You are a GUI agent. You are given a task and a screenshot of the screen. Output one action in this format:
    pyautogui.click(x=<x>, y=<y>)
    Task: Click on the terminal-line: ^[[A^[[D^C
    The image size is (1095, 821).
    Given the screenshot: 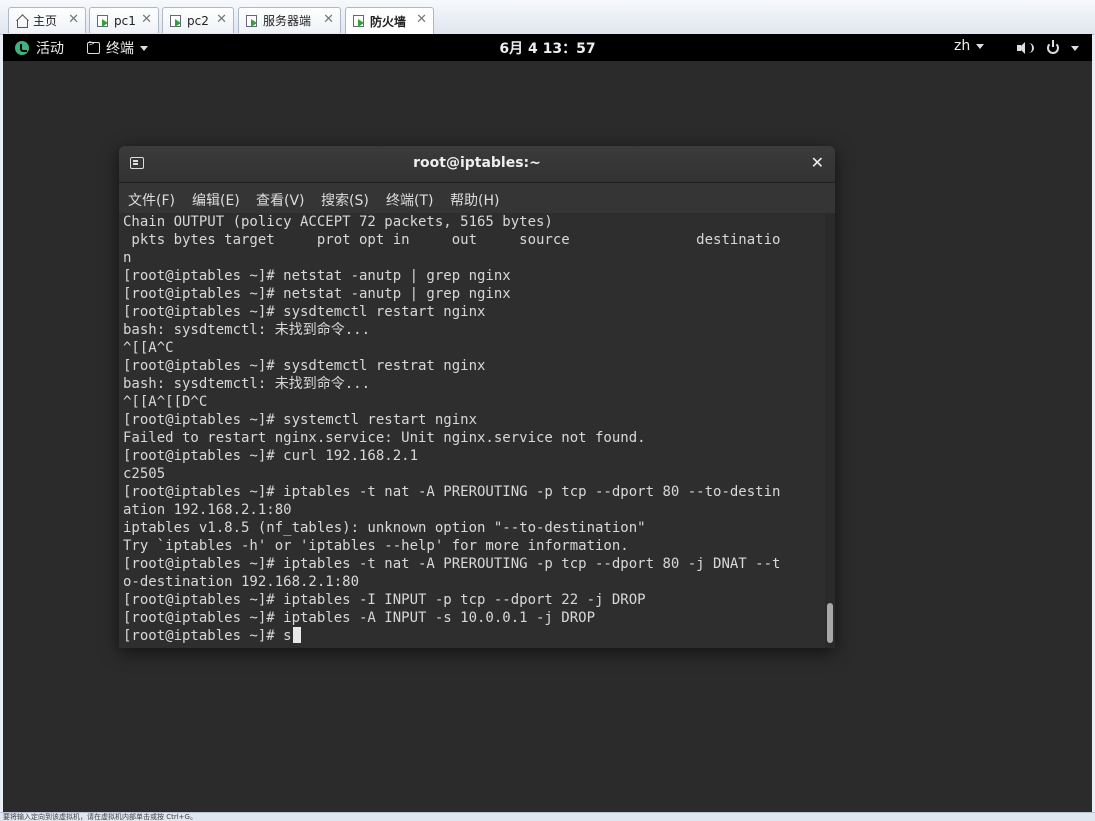 What is the action you would take?
    pyautogui.click(x=165, y=402)
    